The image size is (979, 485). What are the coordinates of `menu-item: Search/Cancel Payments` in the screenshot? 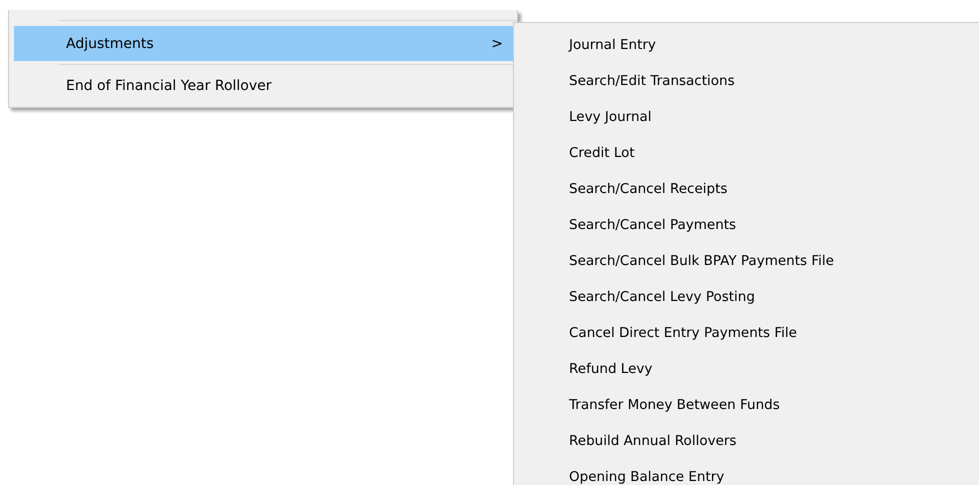 It's located at (746, 225).